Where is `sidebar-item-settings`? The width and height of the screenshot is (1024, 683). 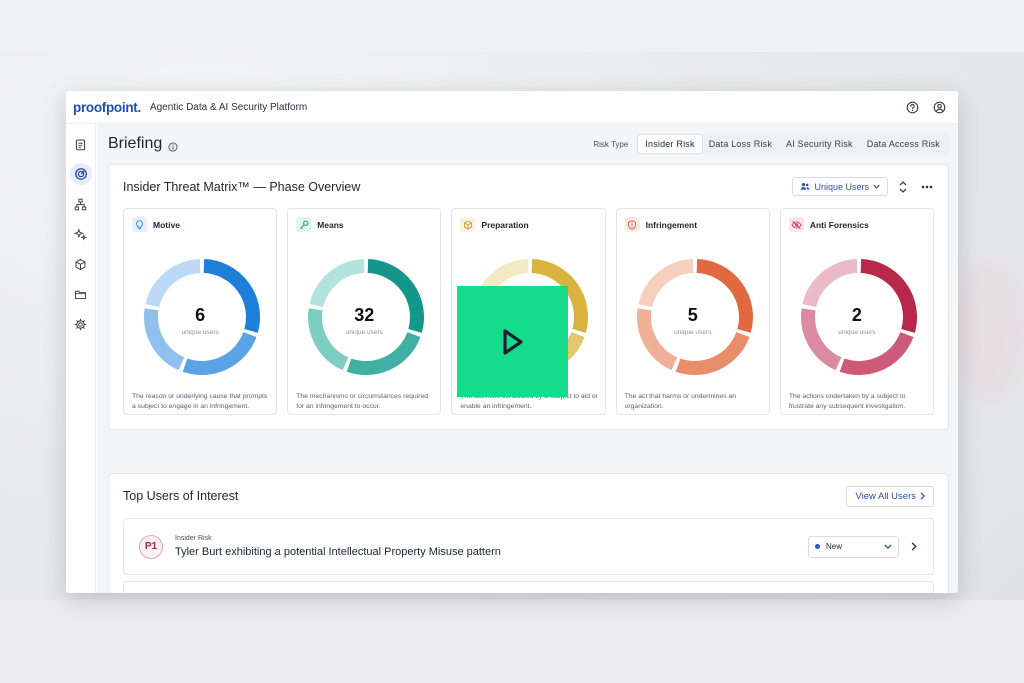
sidebar-item-settings is located at coordinates (81, 324).